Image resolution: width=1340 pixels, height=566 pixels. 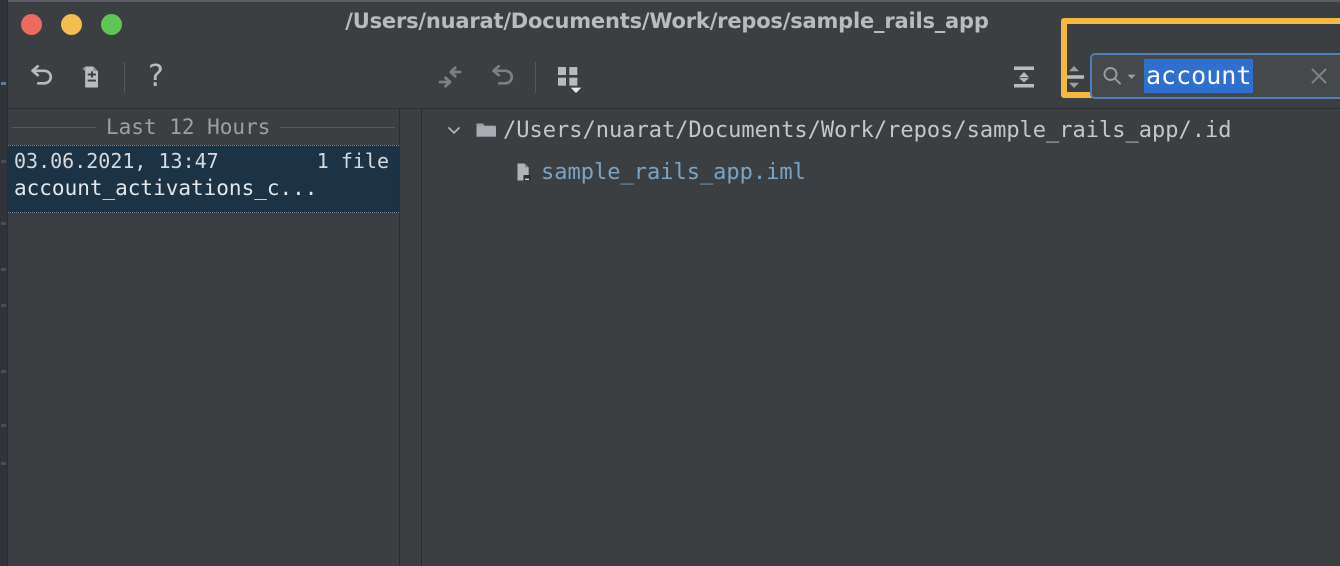 I want to click on revert-button, so click(x=42, y=77).